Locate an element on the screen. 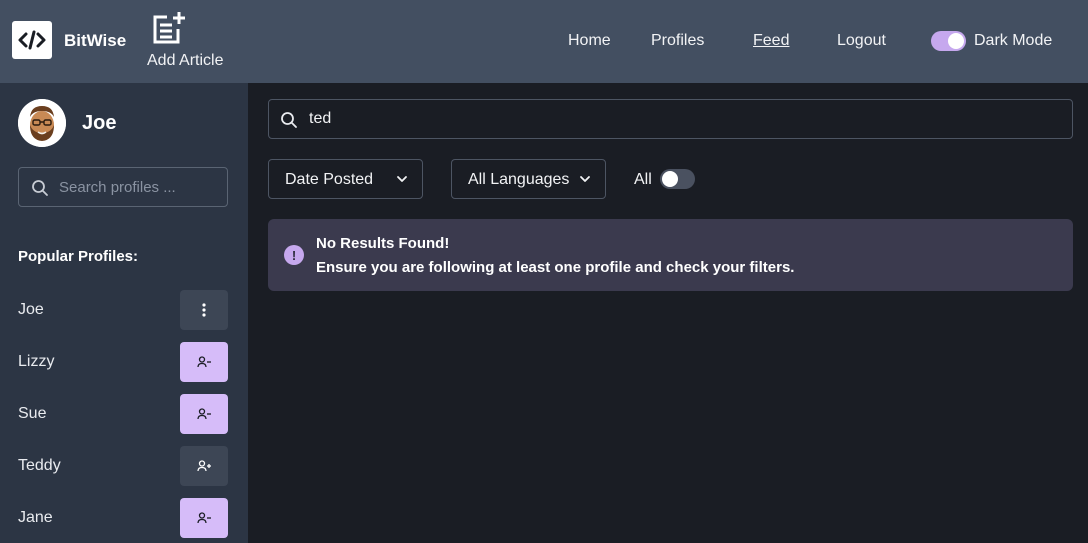  add-article-icon is located at coordinates (169, 28).